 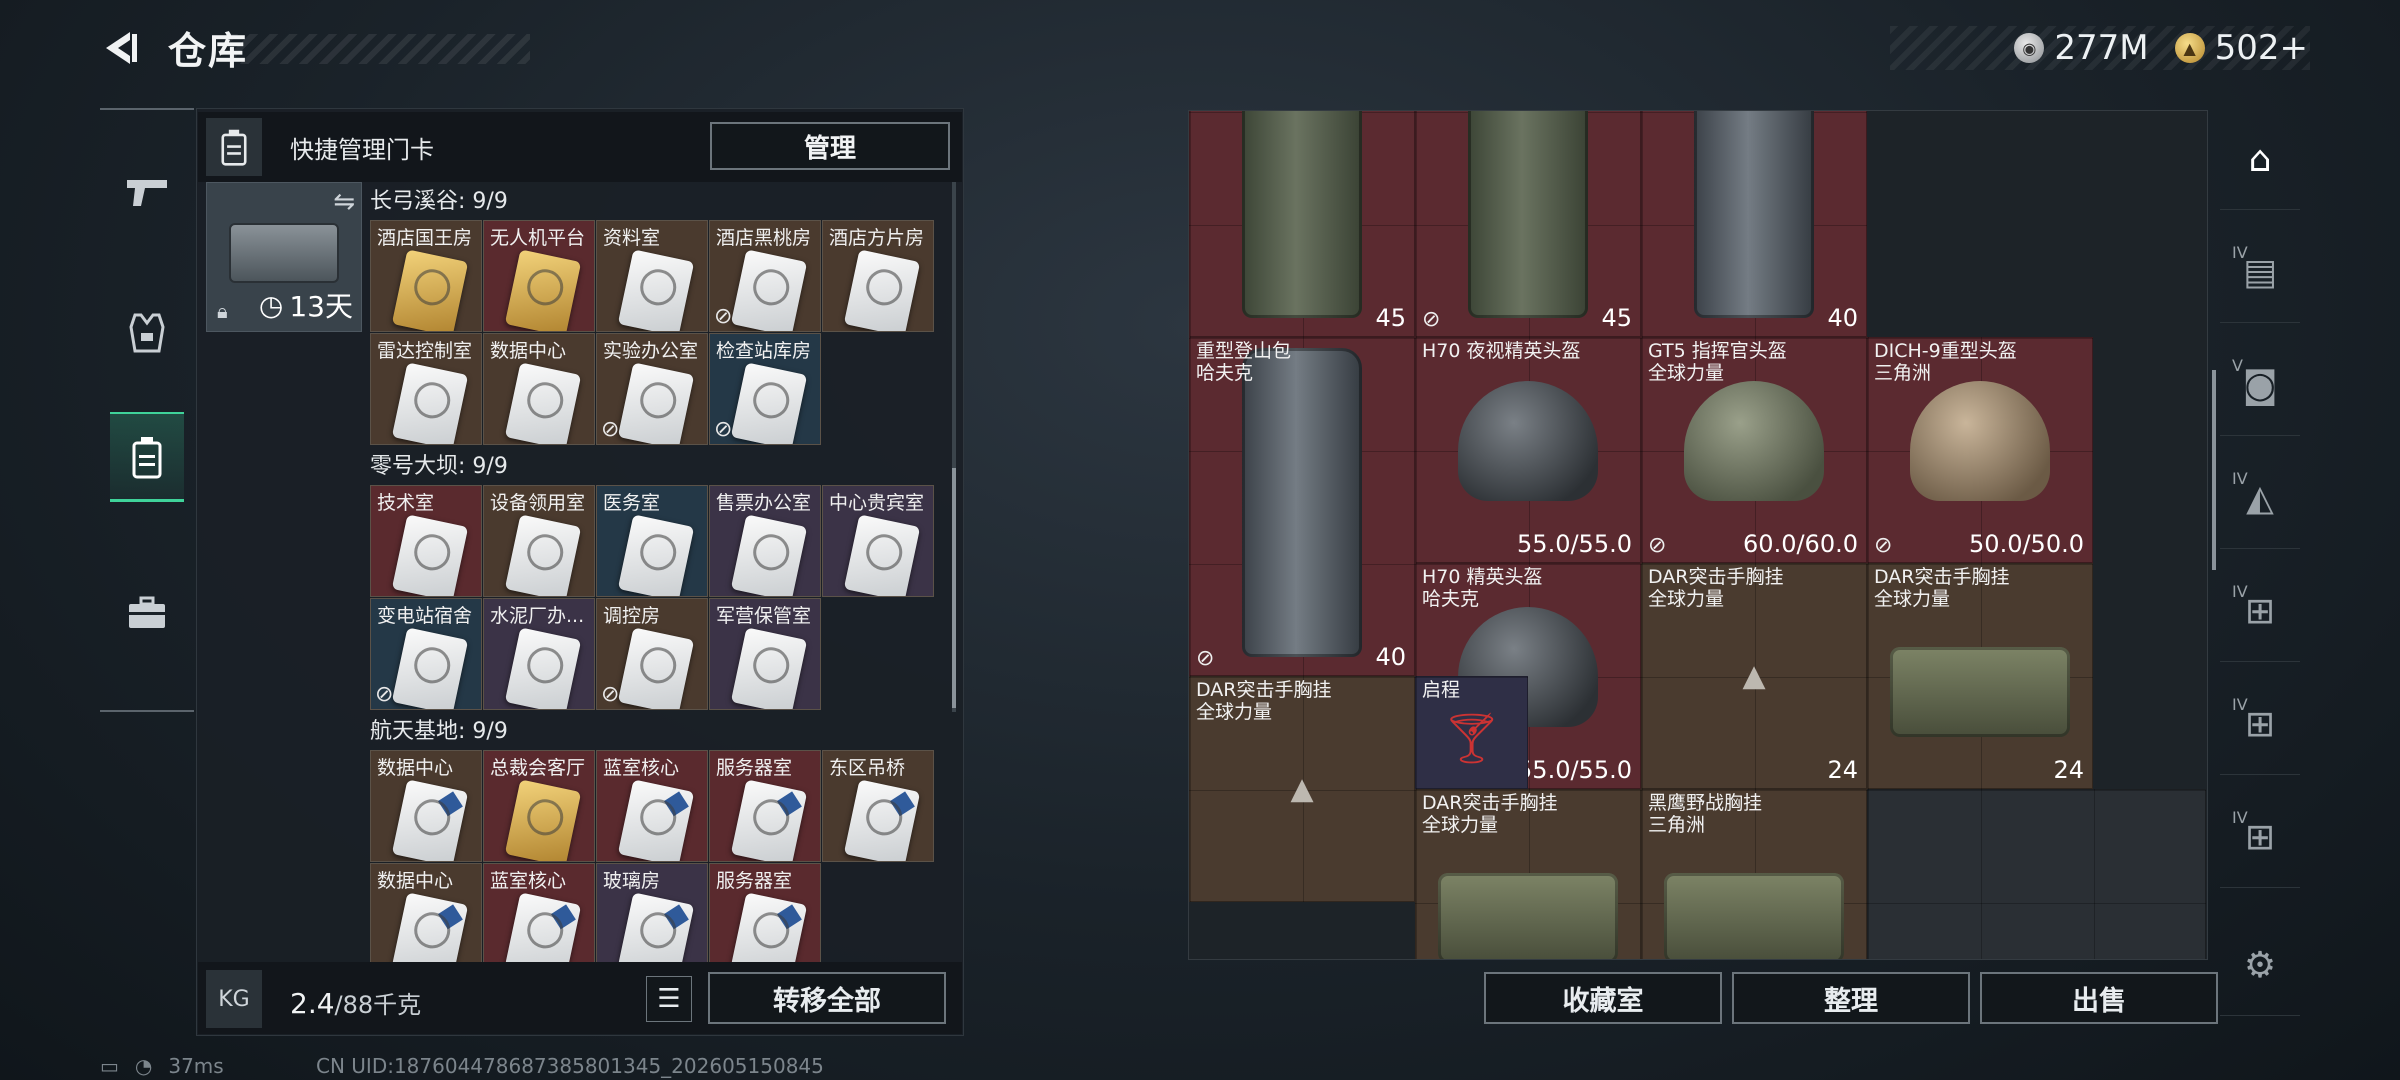 I want to click on keycard-item: 调控房 ⊘, so click(x=652, y=654).